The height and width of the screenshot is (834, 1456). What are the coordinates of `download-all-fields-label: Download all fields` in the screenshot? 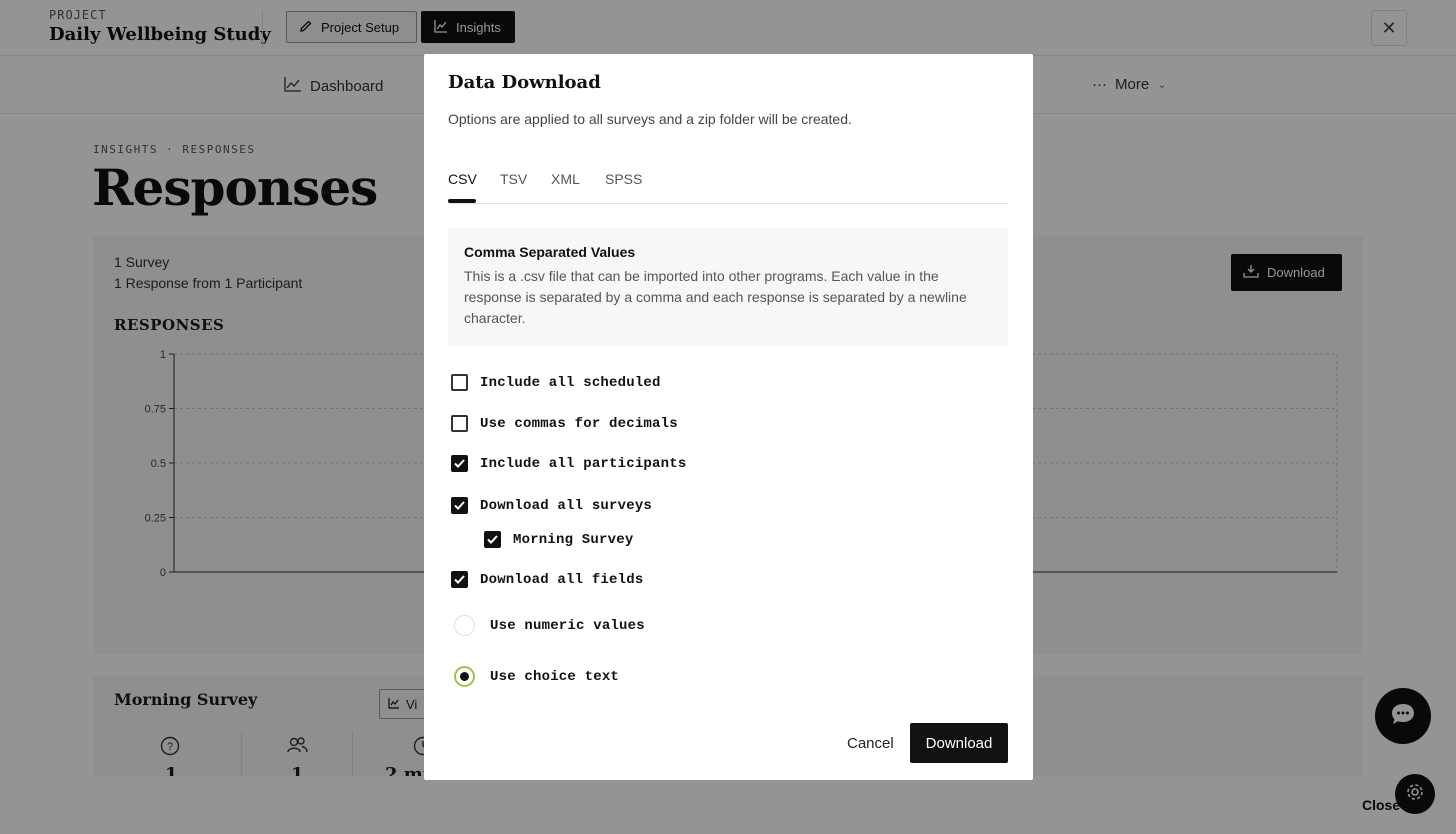 It's located at (562, 579).